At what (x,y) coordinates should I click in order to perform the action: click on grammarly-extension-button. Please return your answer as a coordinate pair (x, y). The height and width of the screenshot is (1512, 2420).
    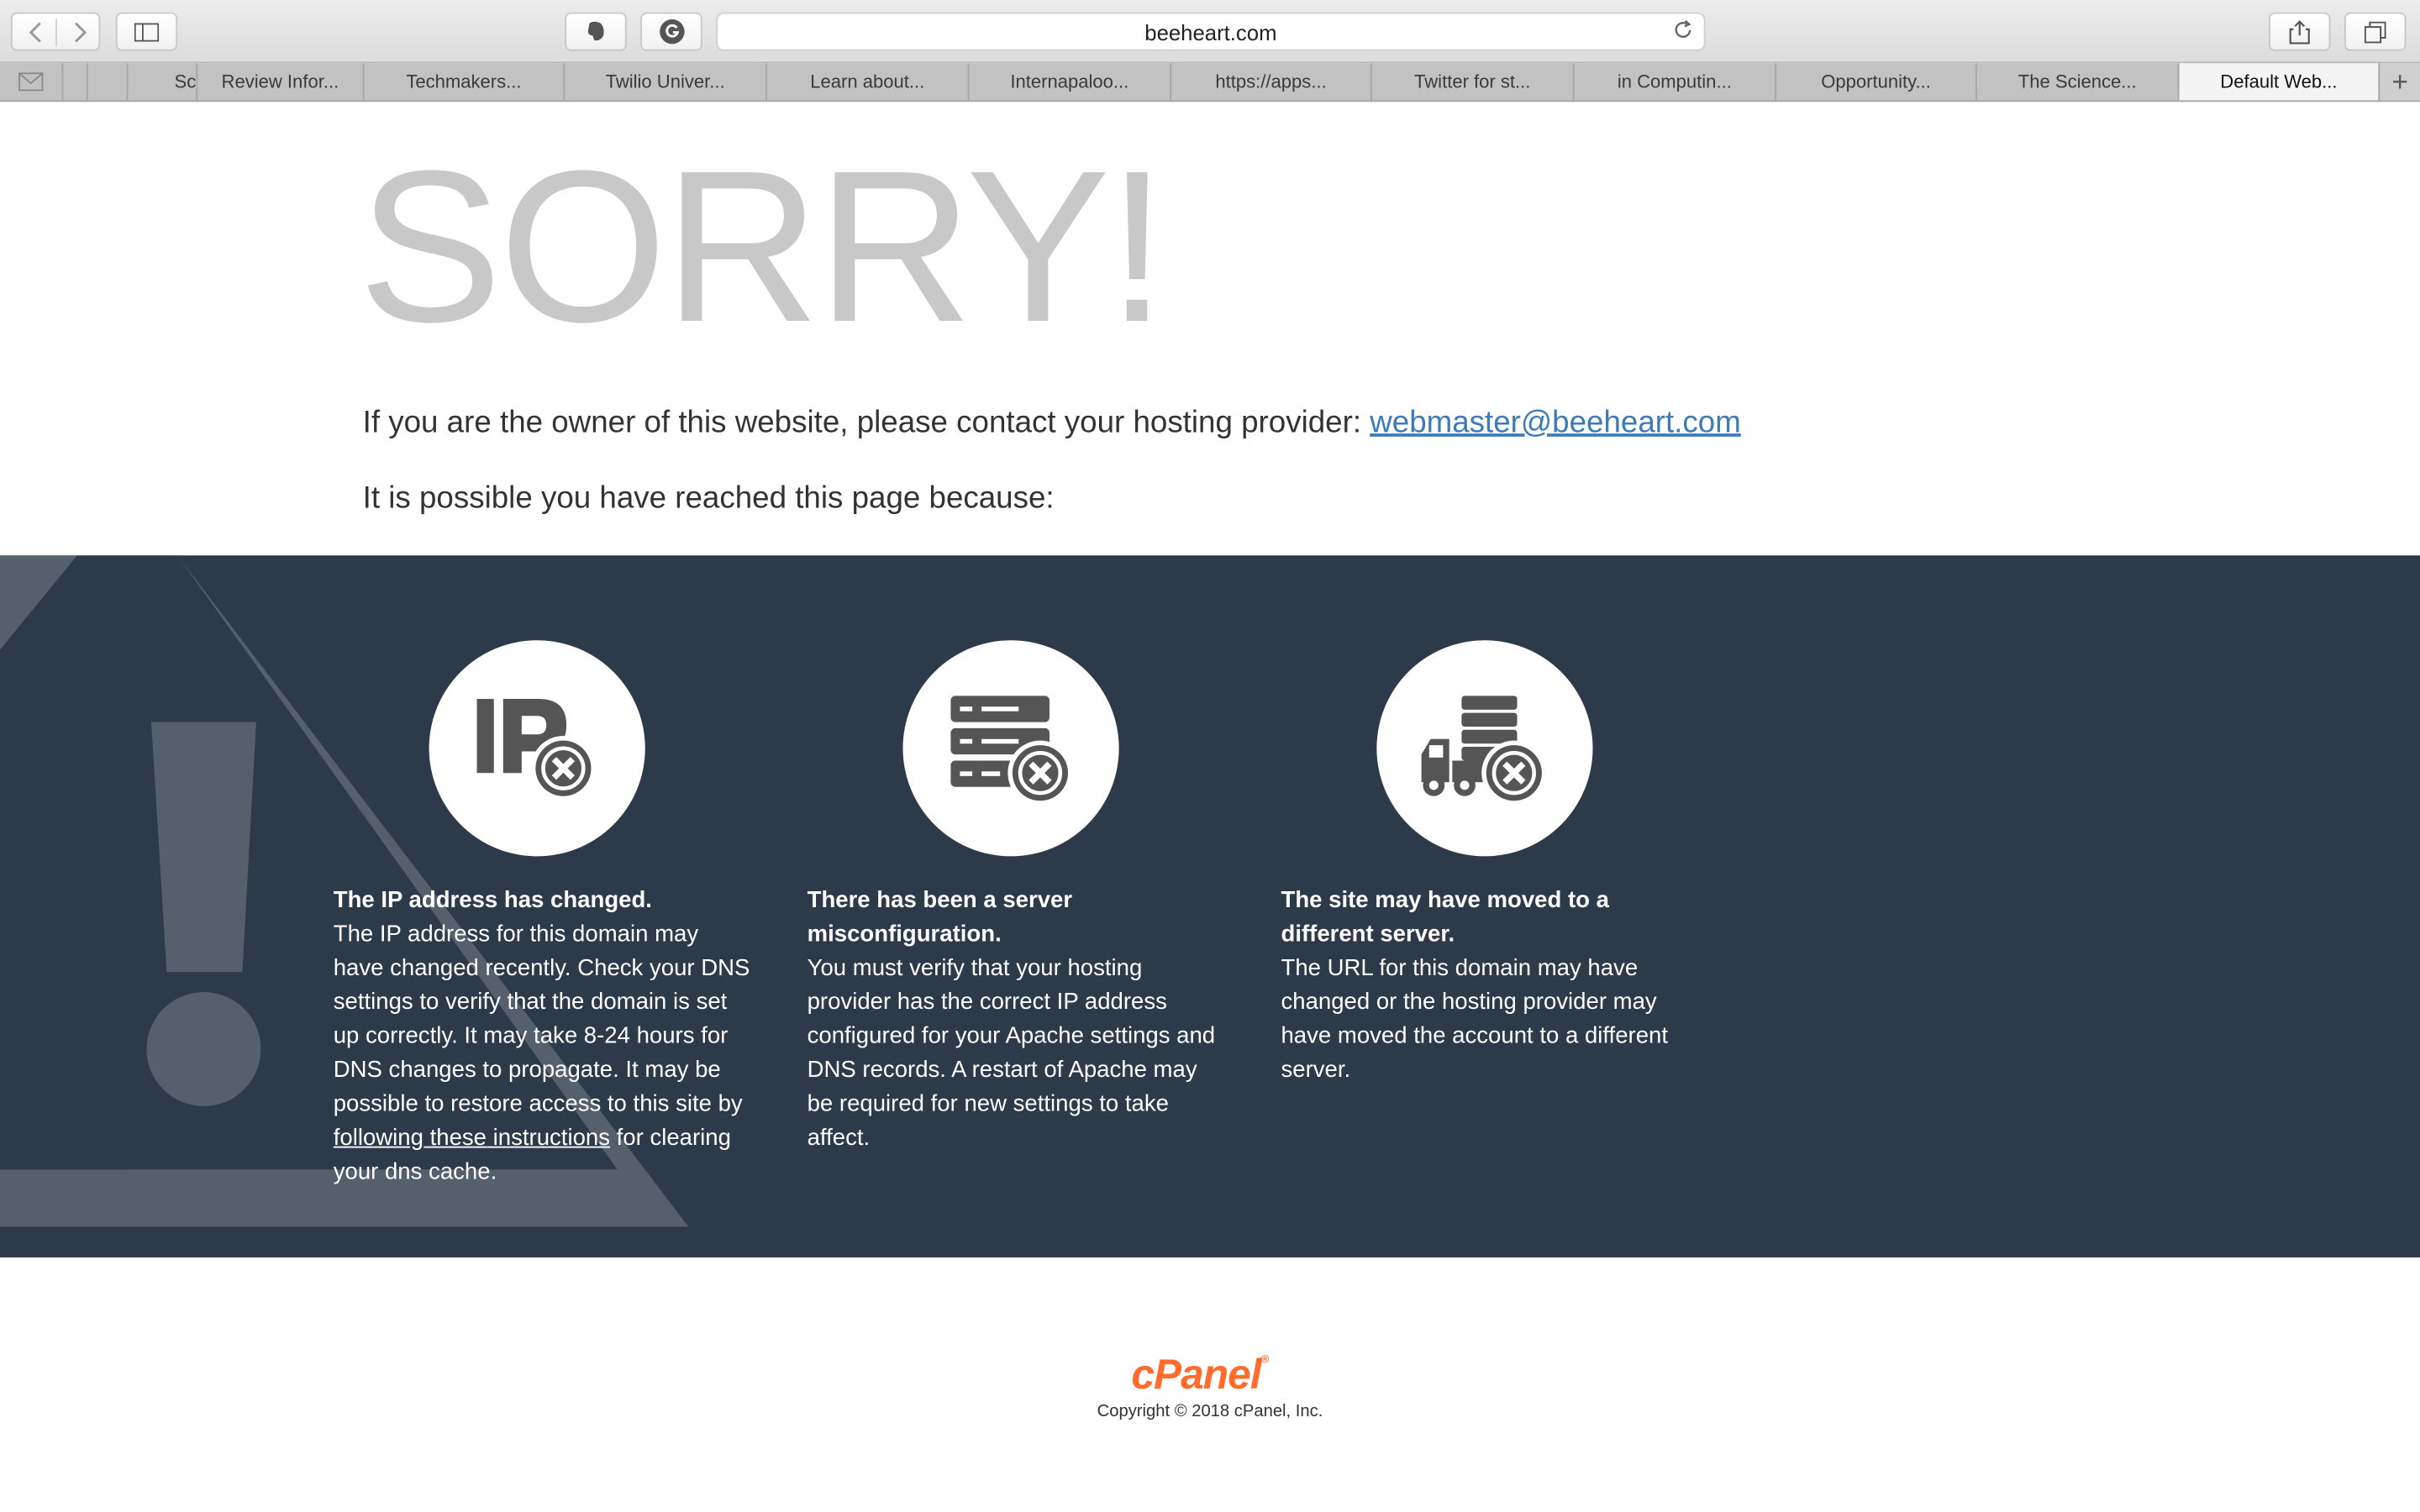
    Looking at the image, I should click on (671, 31).